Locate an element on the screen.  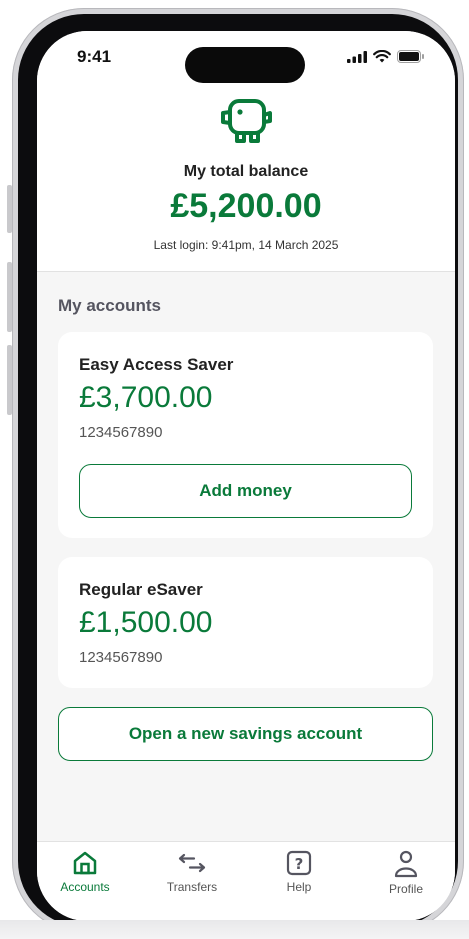
status-icons is located at coordinates (386, 56).